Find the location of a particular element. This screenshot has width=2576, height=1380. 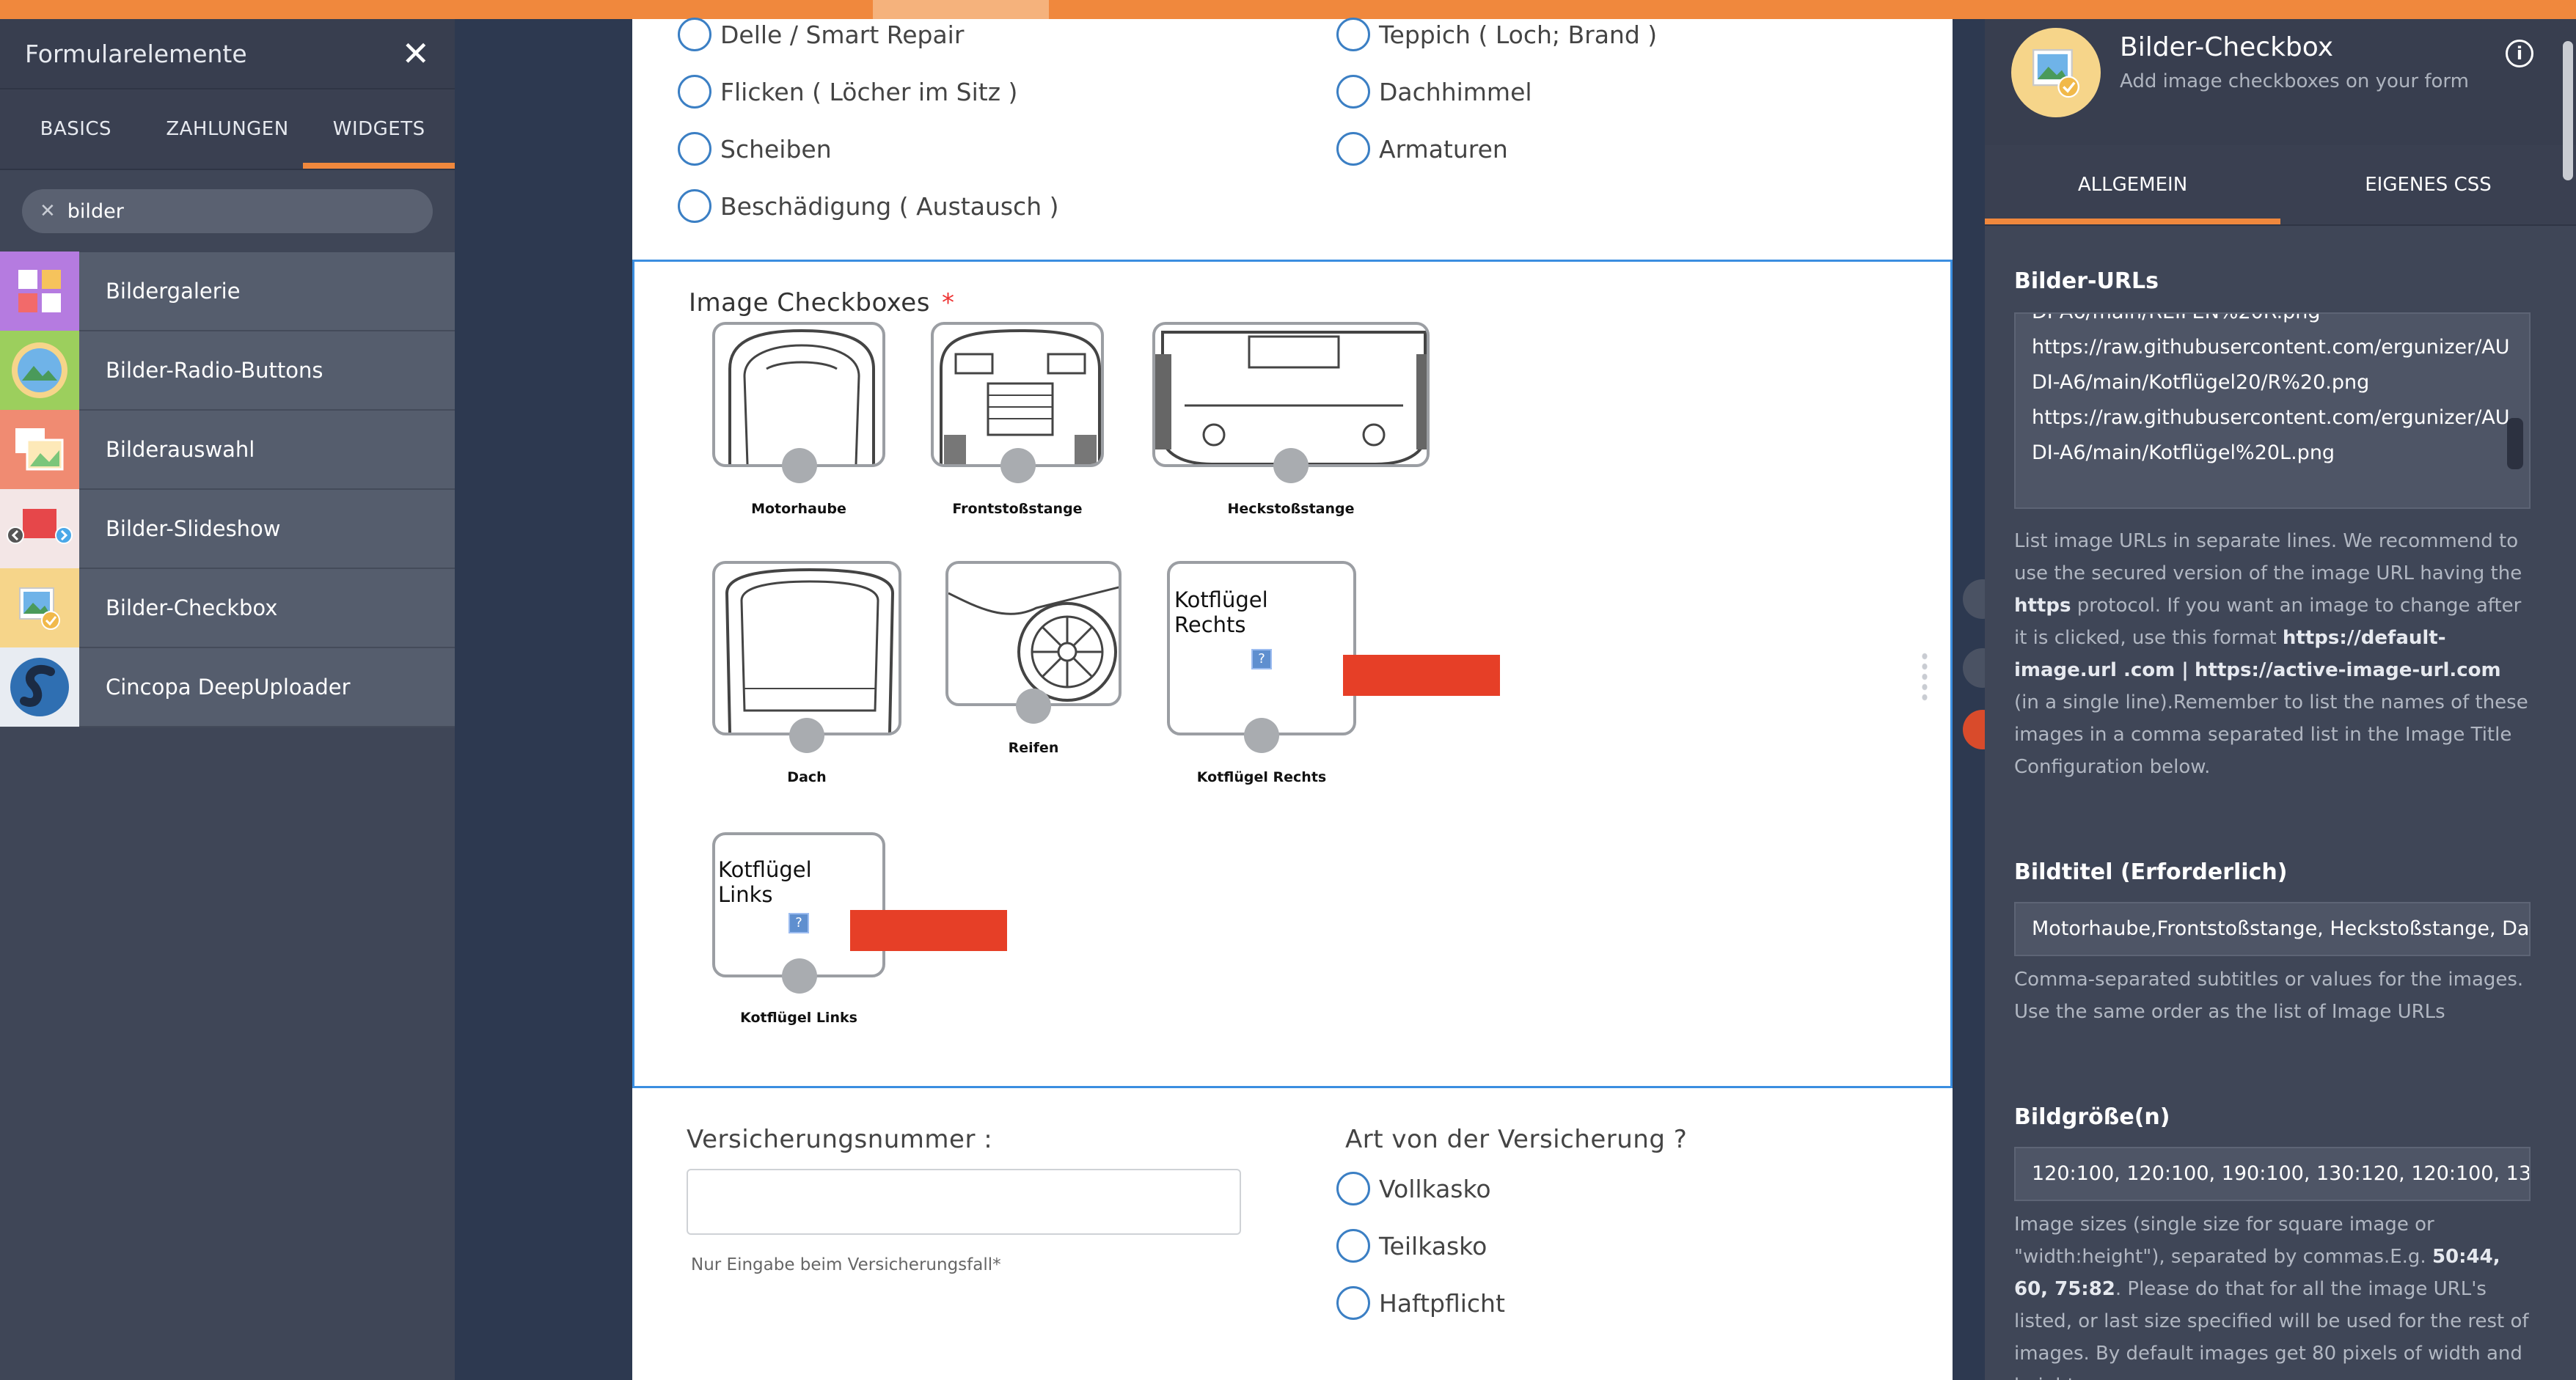

radio-option: Scheiben is located at coordinates (755, 149).